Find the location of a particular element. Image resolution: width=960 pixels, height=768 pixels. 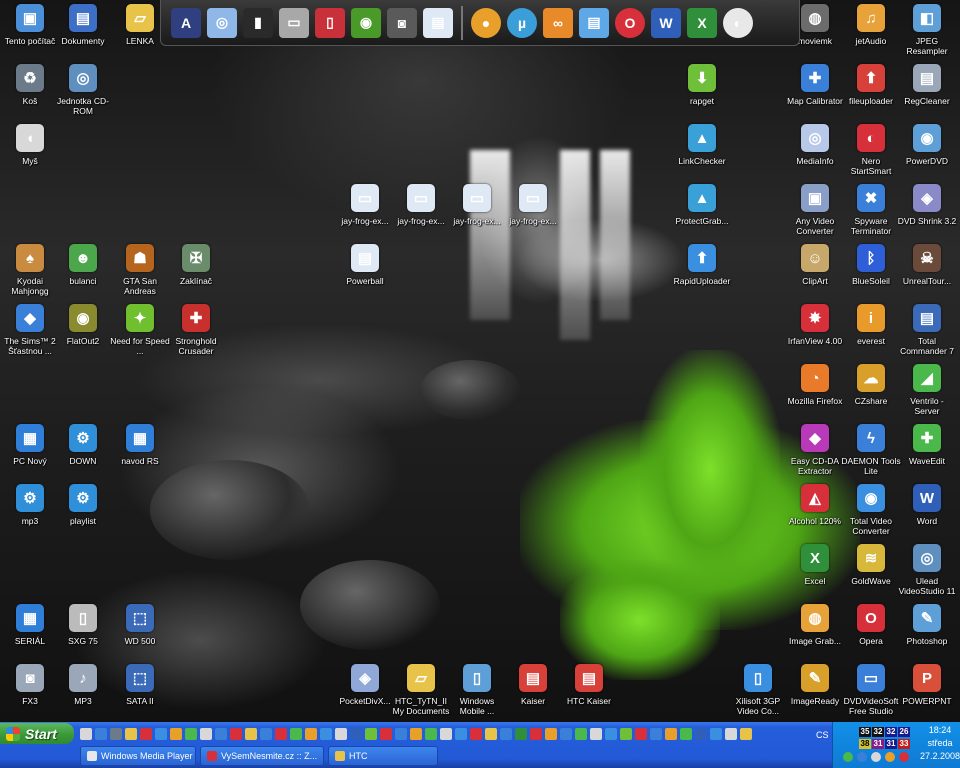

desktop-icon-gta: ☗ GTA San Andreas is located at coordinates (140, 270).